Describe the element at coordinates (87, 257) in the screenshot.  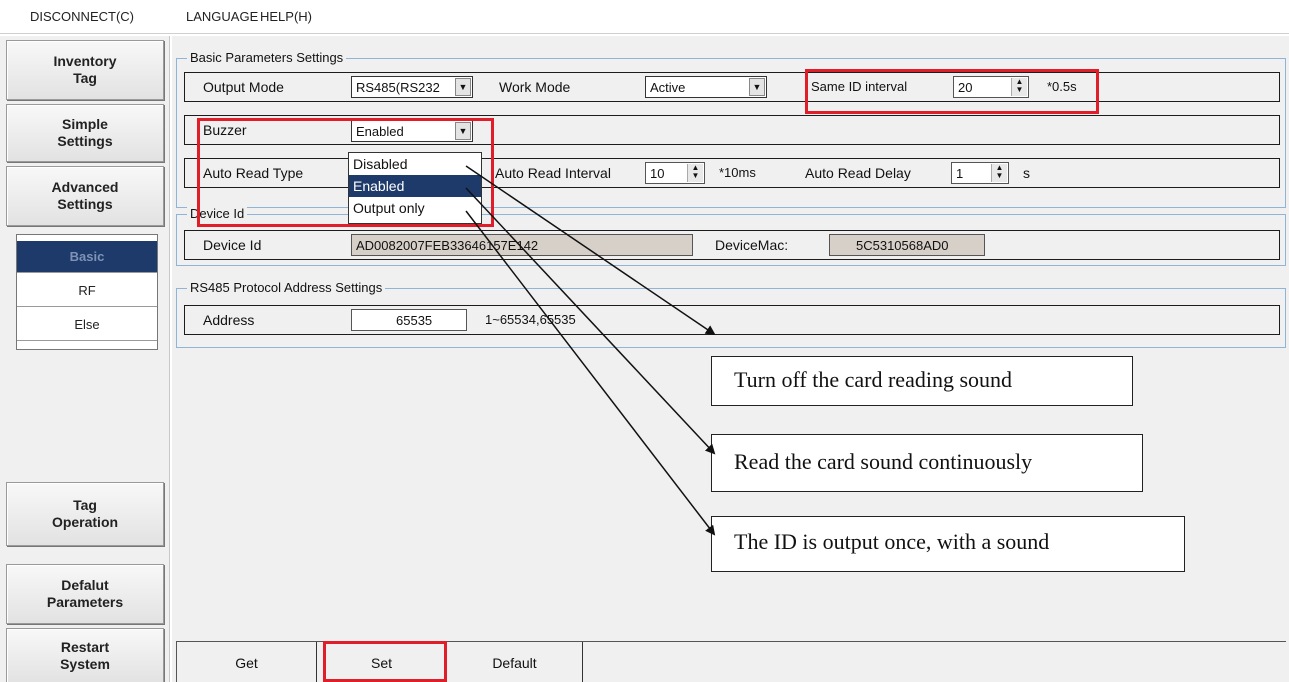
I see `subnav-item-basic: Basic` at that location.